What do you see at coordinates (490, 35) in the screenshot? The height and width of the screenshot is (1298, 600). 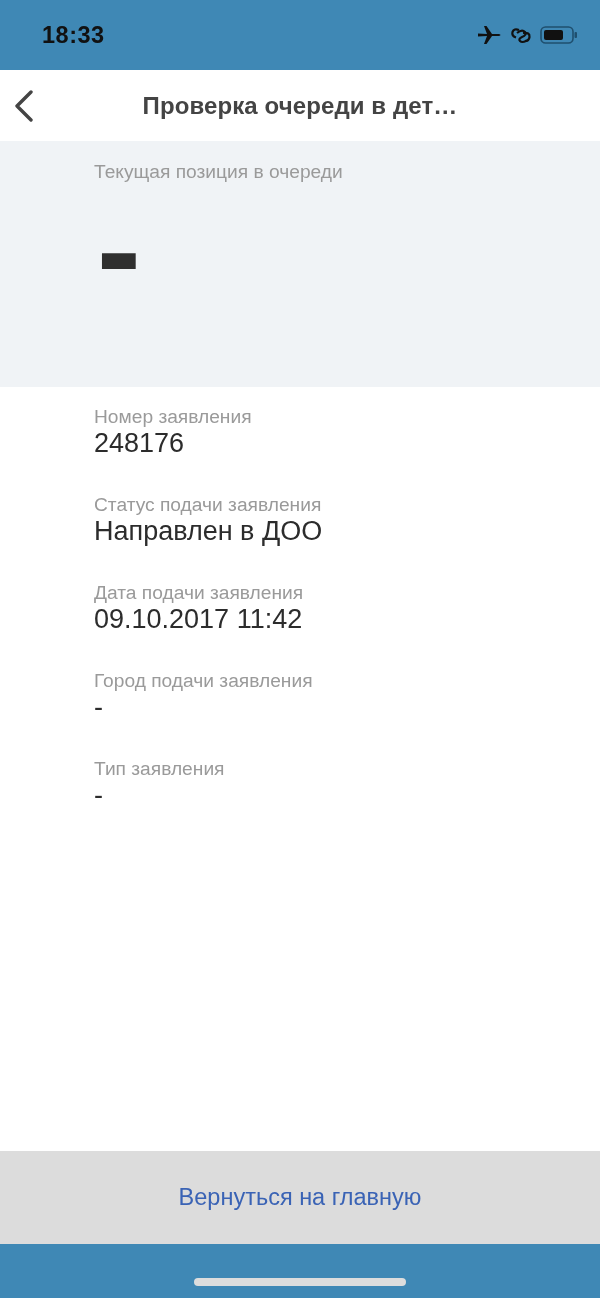 I see `airplane-icon` at bounding box center [490, 35].